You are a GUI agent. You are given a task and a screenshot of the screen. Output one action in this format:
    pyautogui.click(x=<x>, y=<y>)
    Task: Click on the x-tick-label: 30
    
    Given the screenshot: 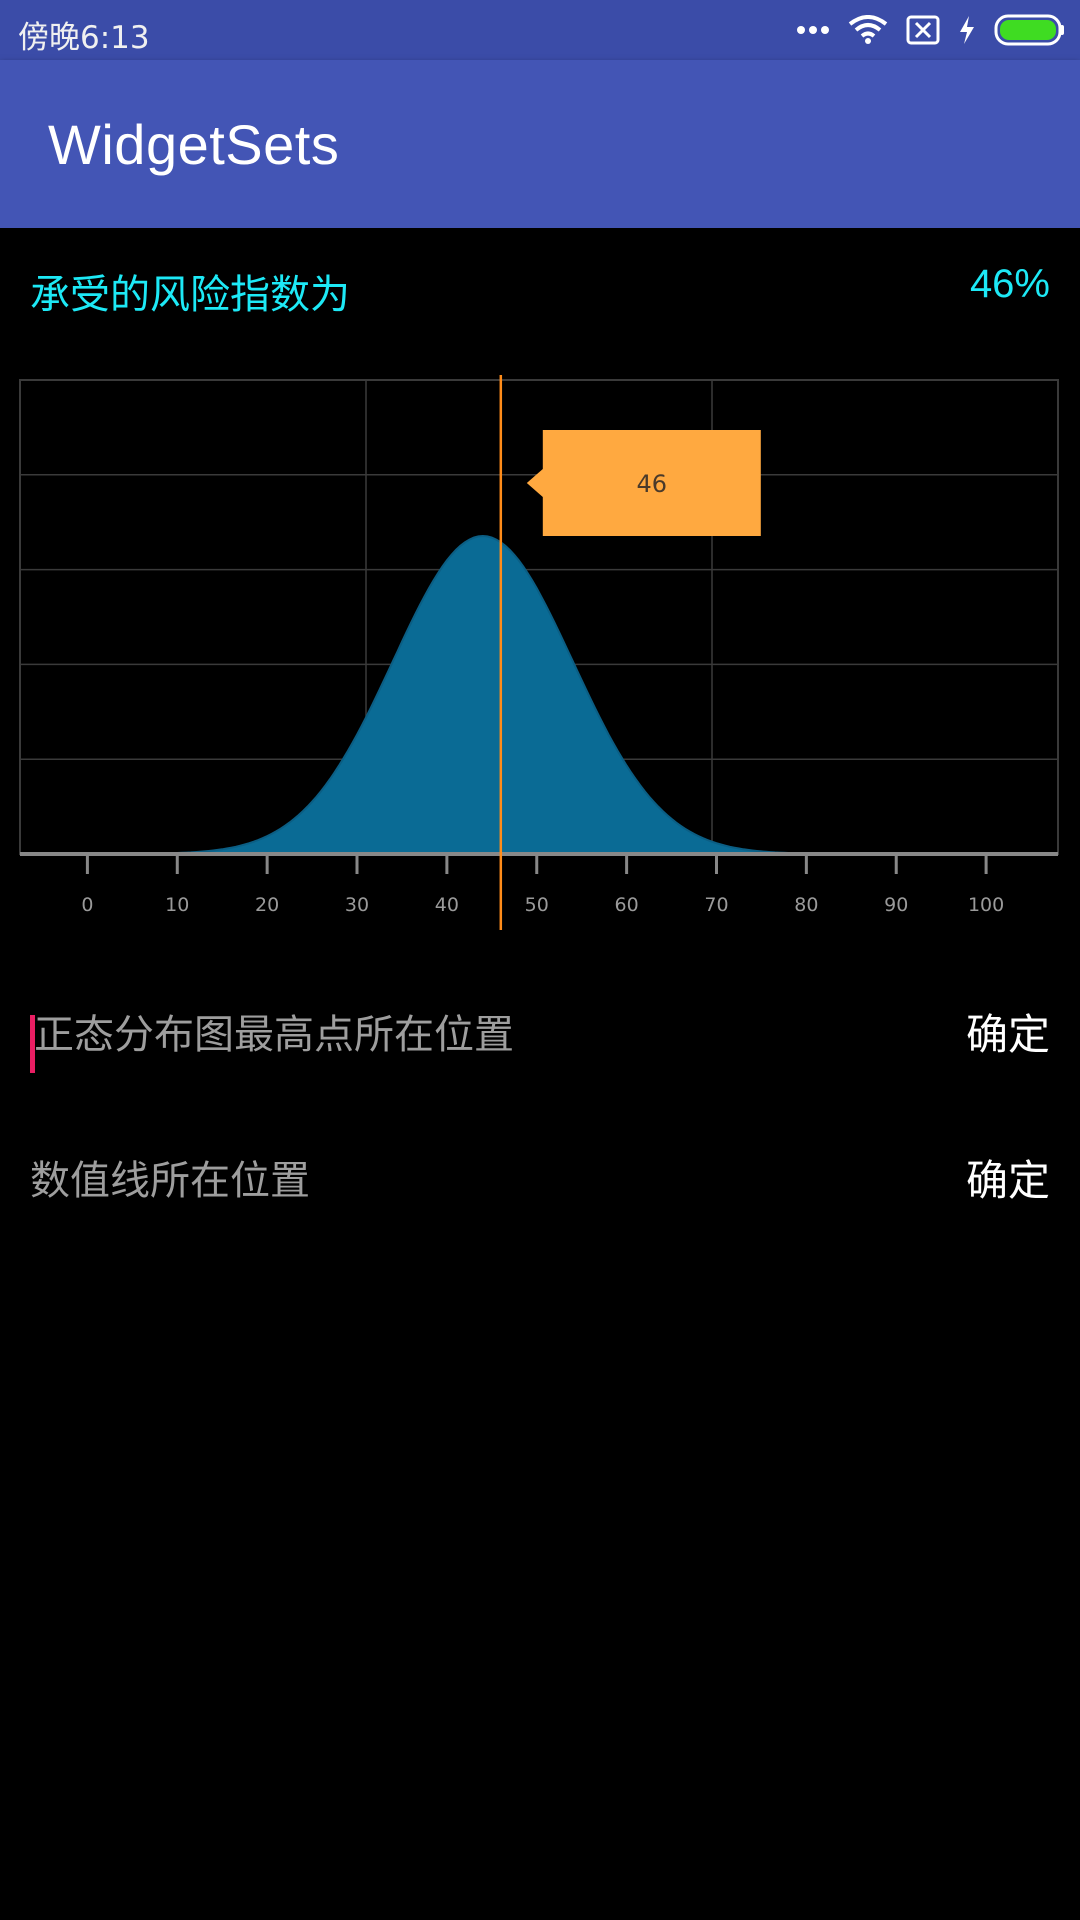 What is the action you would take?
    pyautogui.click(x=357, y=905)
    